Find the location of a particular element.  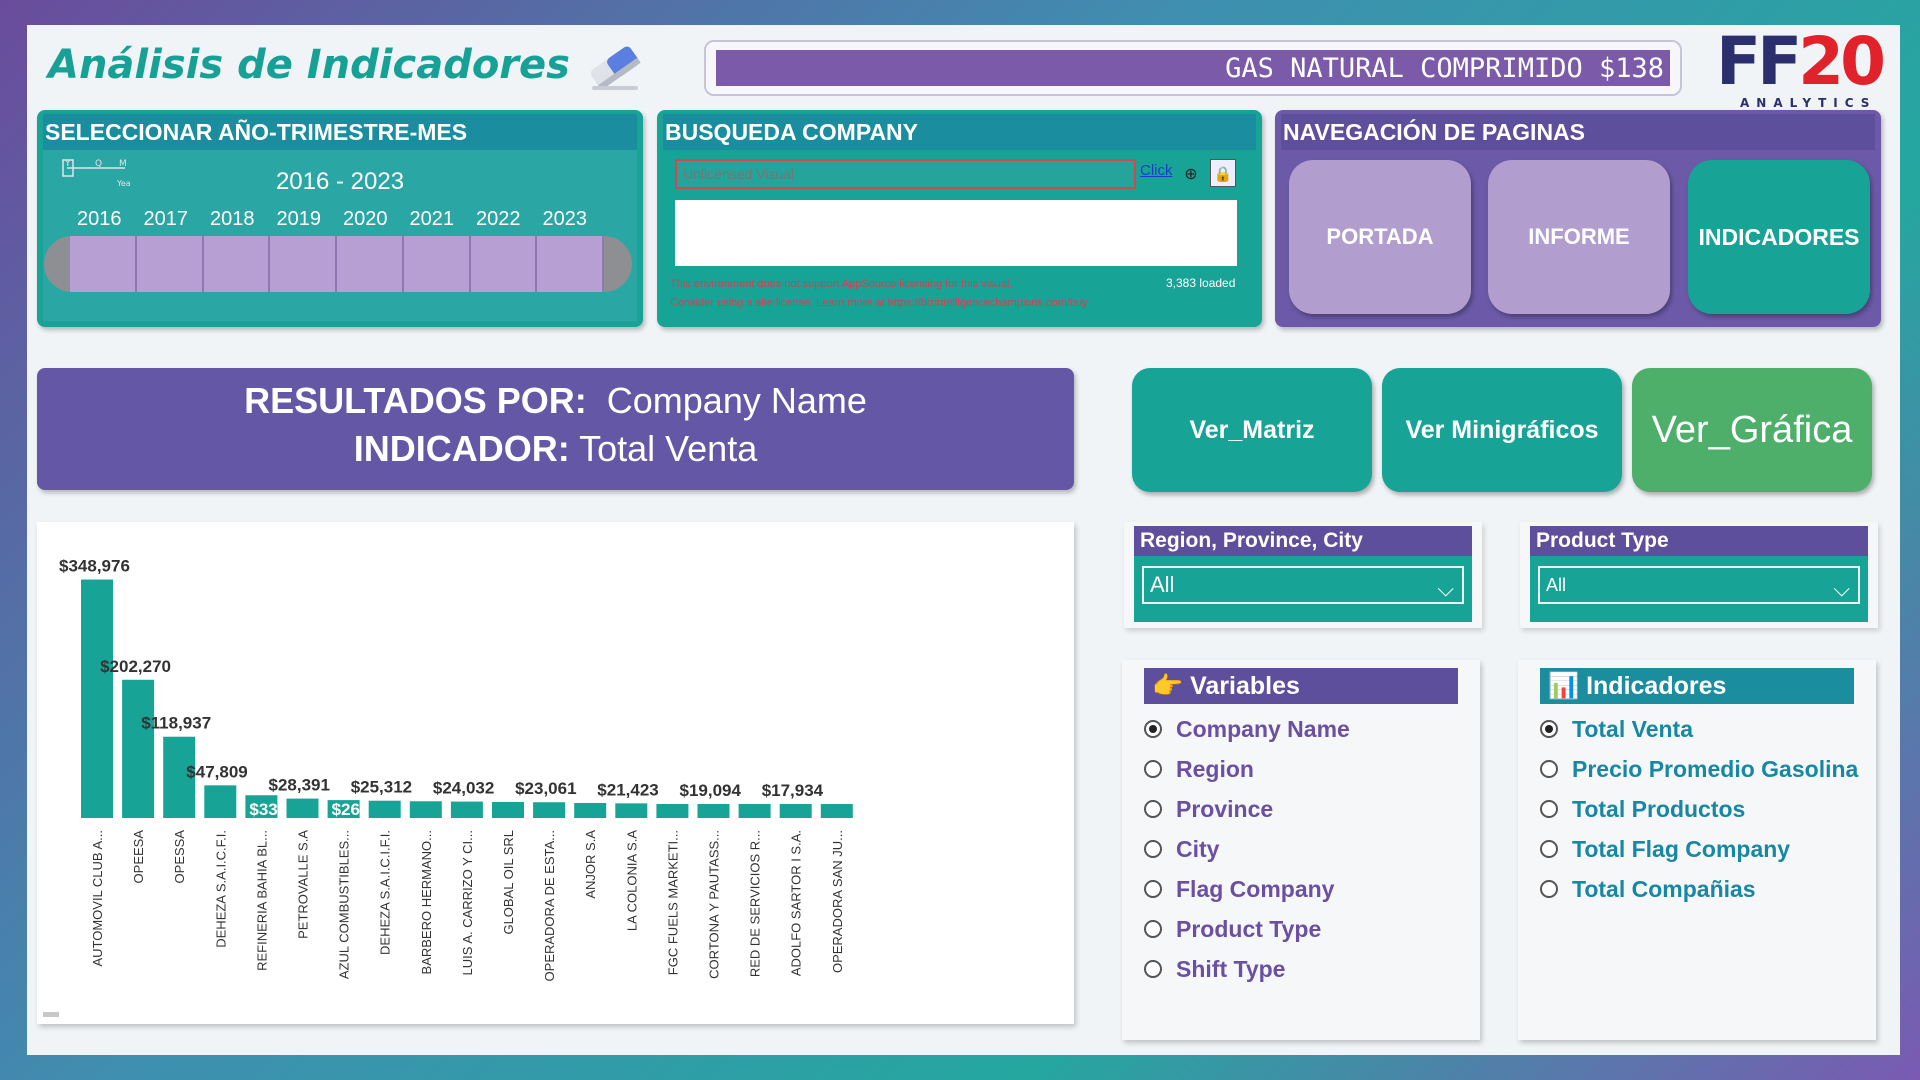

company-search-results is located at coordinates (956, 233).